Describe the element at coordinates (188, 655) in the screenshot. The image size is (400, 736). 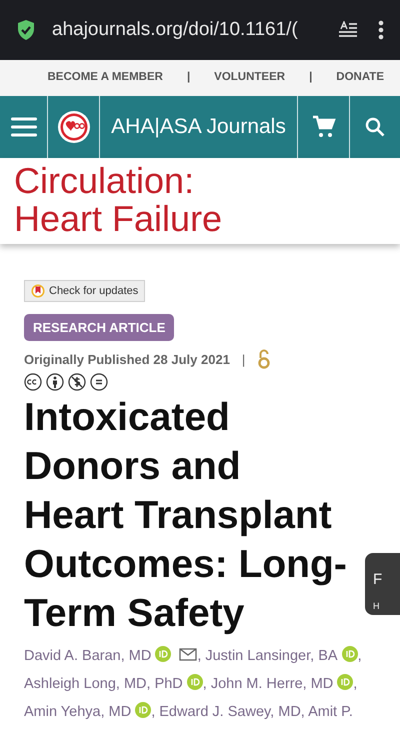
I see `email-icon` at that location.